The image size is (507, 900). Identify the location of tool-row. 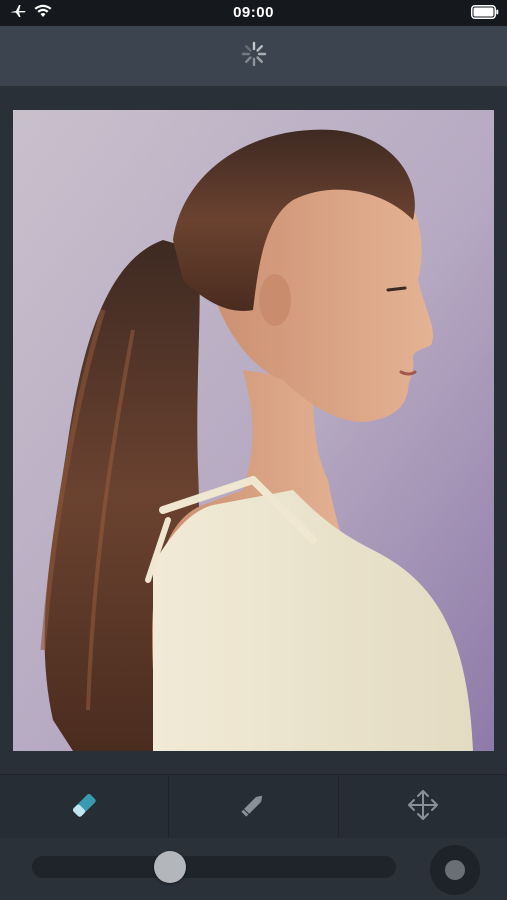
(253, 806).